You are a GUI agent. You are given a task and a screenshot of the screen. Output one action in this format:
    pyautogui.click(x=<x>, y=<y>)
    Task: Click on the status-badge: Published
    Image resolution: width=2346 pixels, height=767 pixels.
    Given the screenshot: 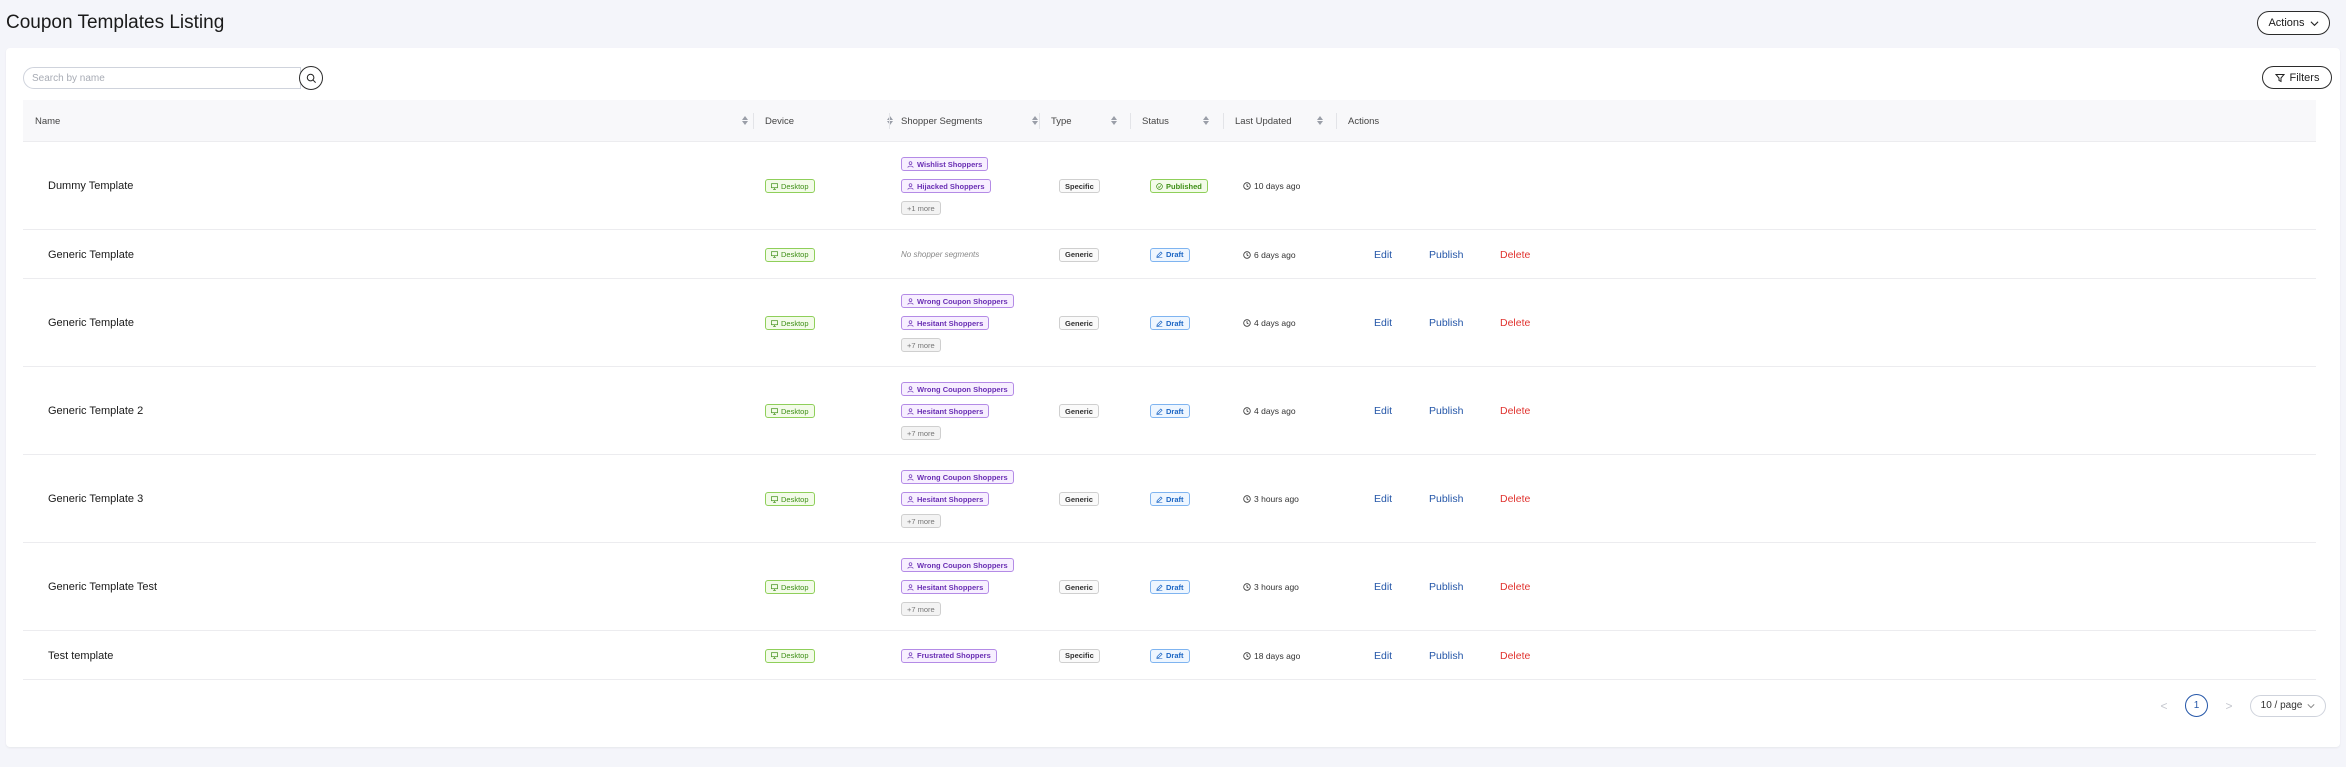 What is the action you would take?
    pyautogui.click(x=1179, y=186)
    